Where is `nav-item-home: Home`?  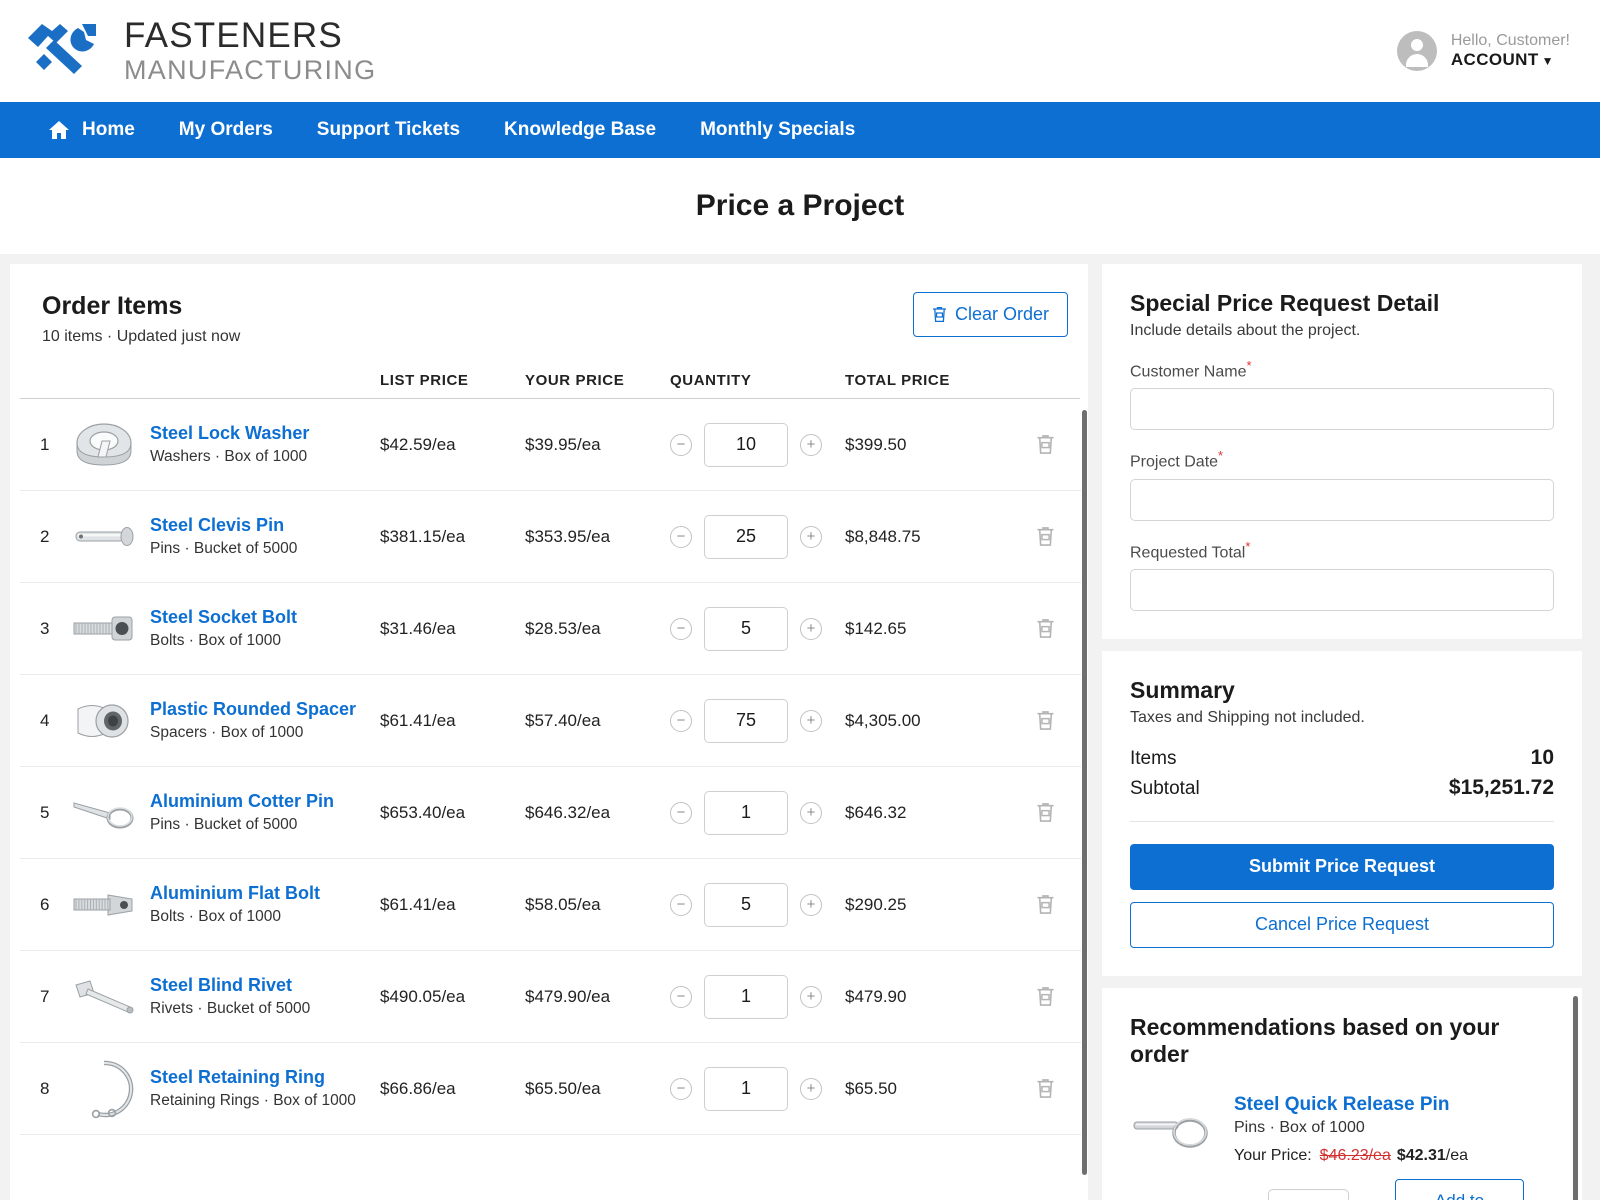 nav-item-home: Home is located at coordinates (91, 130).